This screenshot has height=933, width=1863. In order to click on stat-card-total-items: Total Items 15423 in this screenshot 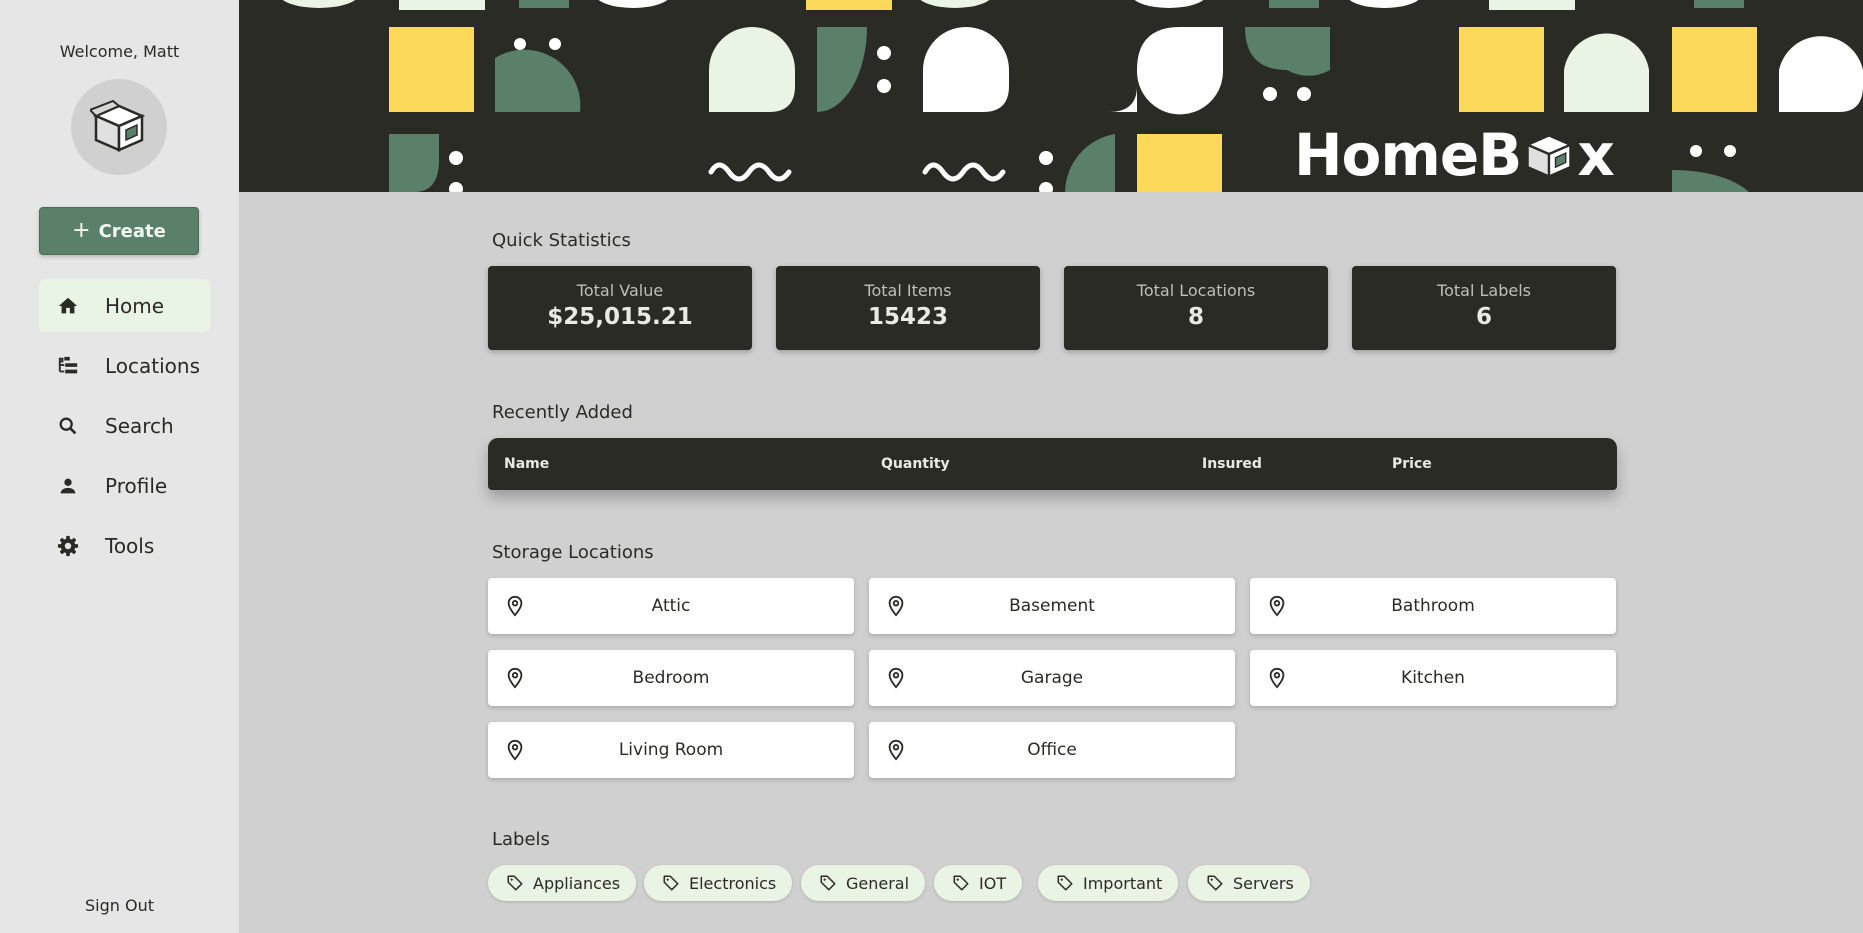, I will do `click(908, 308)`.